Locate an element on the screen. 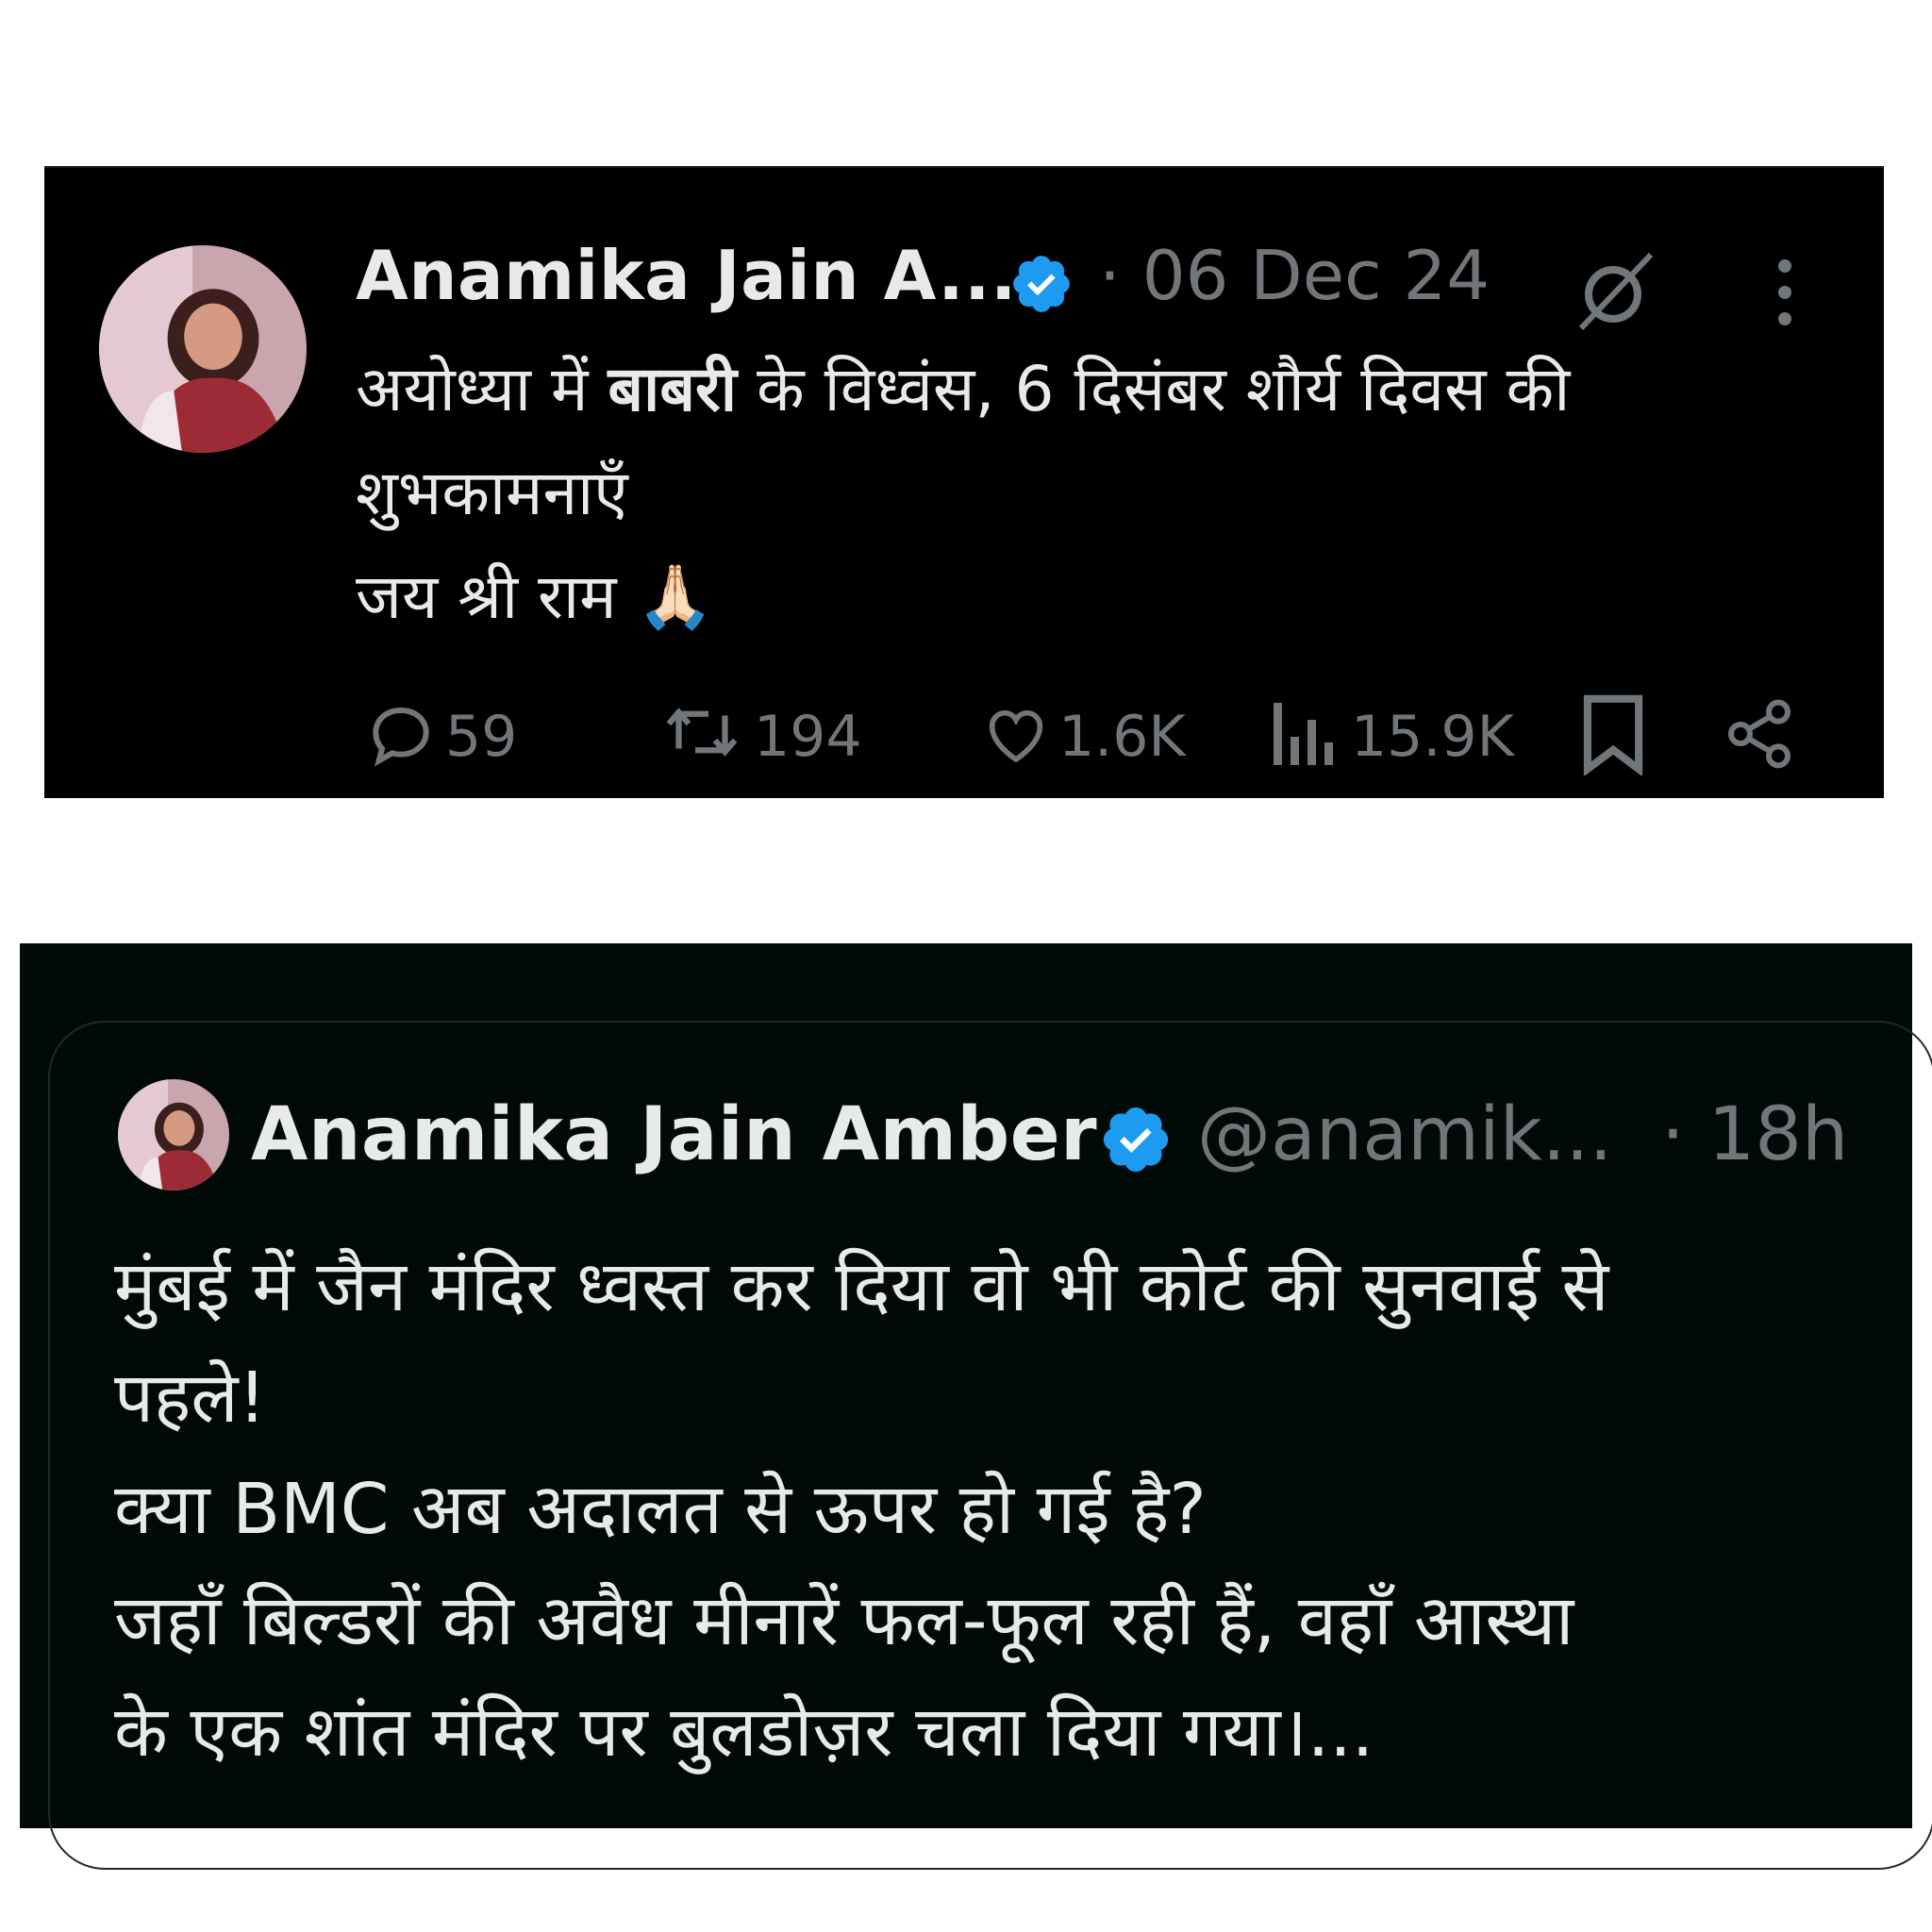 This screenshot has height=1932, width=1932. tweet-time: · 18h is located at coordinates (1755, 1135).